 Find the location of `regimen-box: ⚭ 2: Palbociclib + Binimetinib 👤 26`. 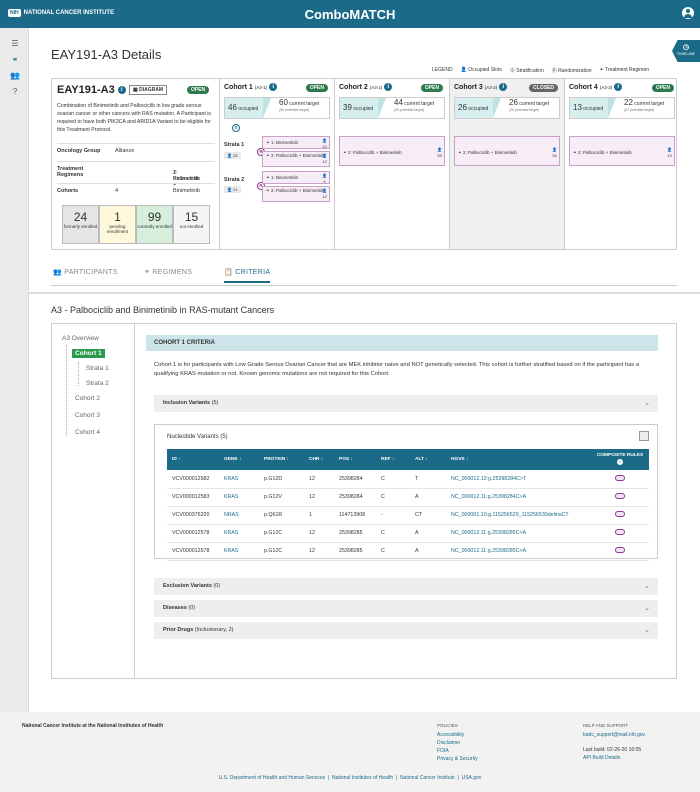

regimen-box: ⚭ 2: Palbociclib + Binimetinib 👤 26 is located at coordinates (507, 151).